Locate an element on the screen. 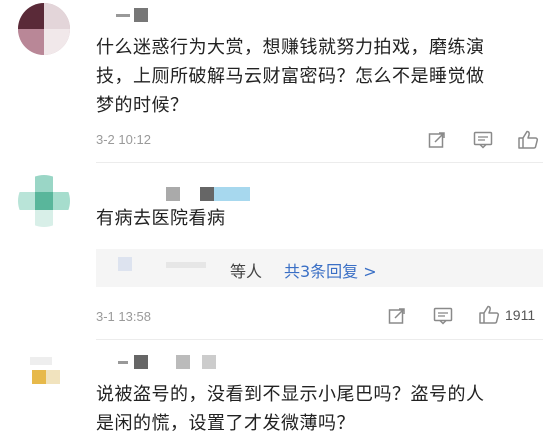 This screenshot has height=438, width=543. comment-line: 梦的时候？ is located at coordinates (142, 105).